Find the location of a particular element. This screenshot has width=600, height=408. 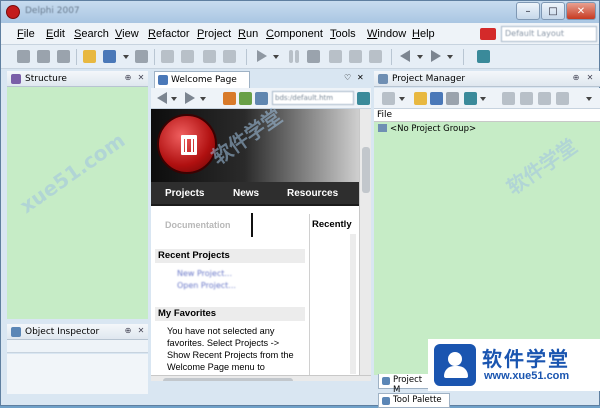

new-project-icon is located at coordinates (89, 56).